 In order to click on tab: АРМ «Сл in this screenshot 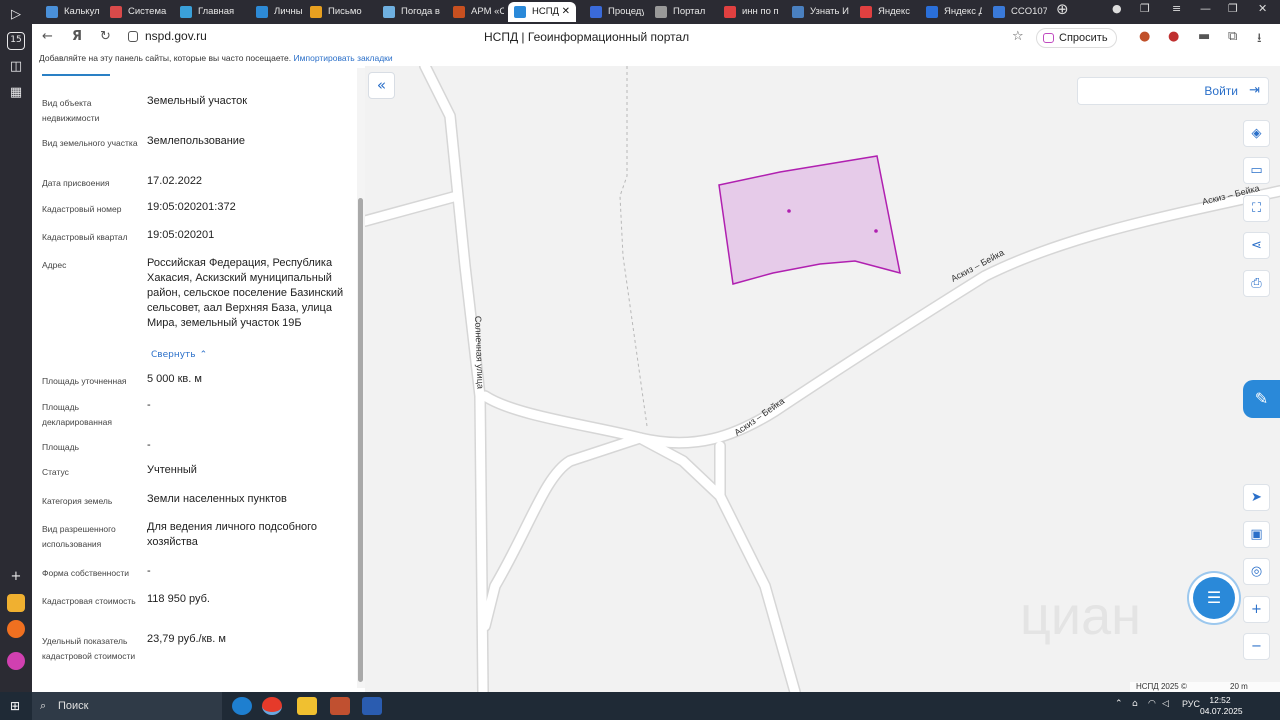, I will do `click(475, 12)`.